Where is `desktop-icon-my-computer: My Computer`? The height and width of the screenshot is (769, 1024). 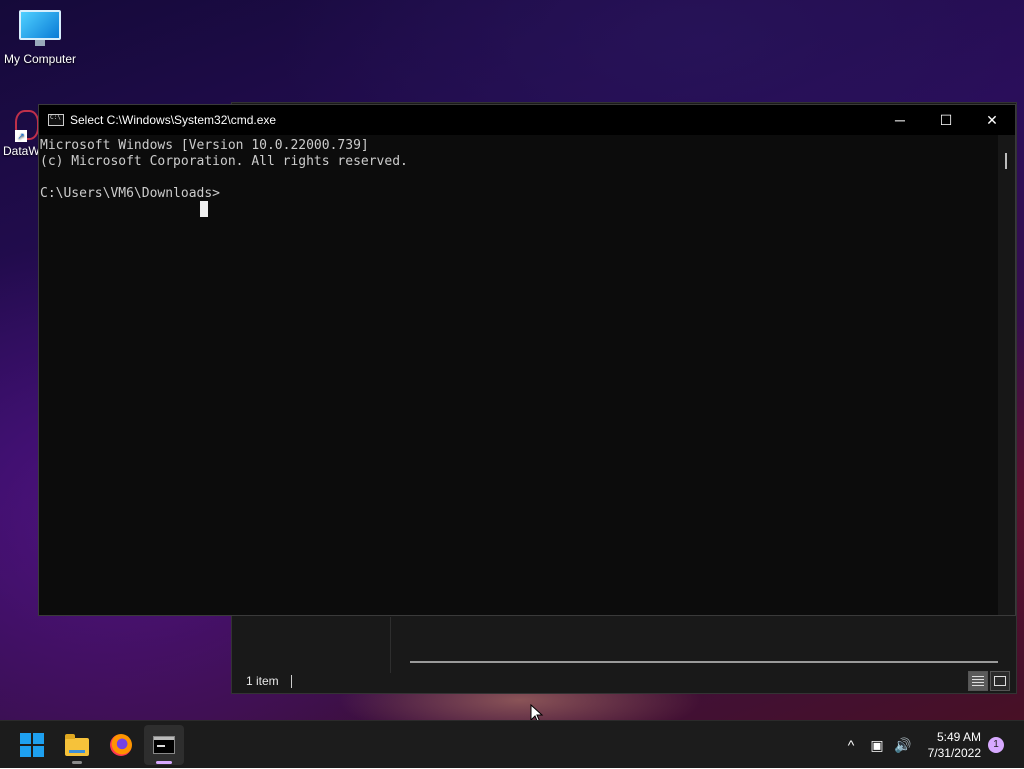 desktop-icon-my-computer: My Computer is located at coordinates (40, 38).